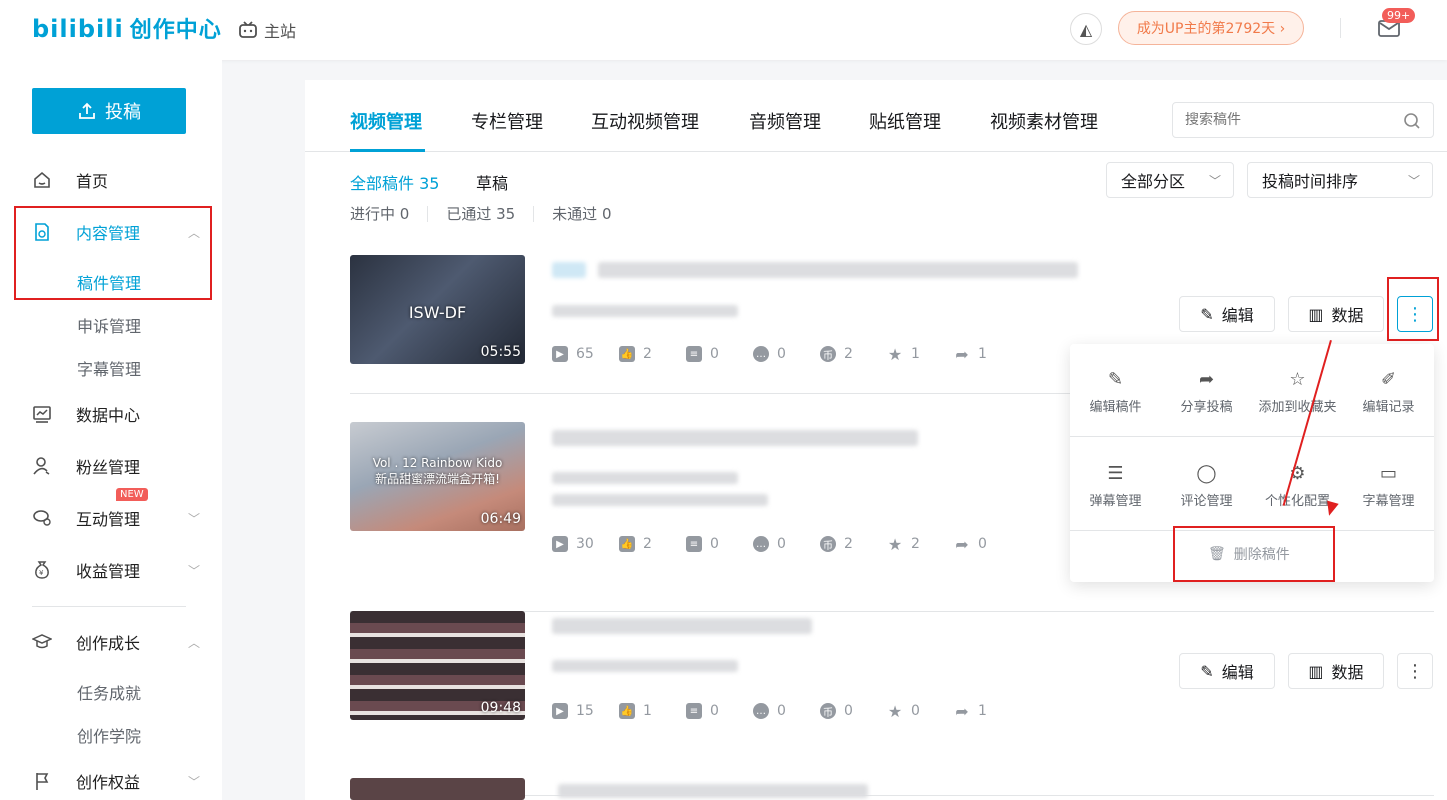 Image resolution: width=1447 pixels, height=800 pixels. Describe the element at coordinates (1415, 671) in the screenshot. I see `more-button: ⋮` at that location.